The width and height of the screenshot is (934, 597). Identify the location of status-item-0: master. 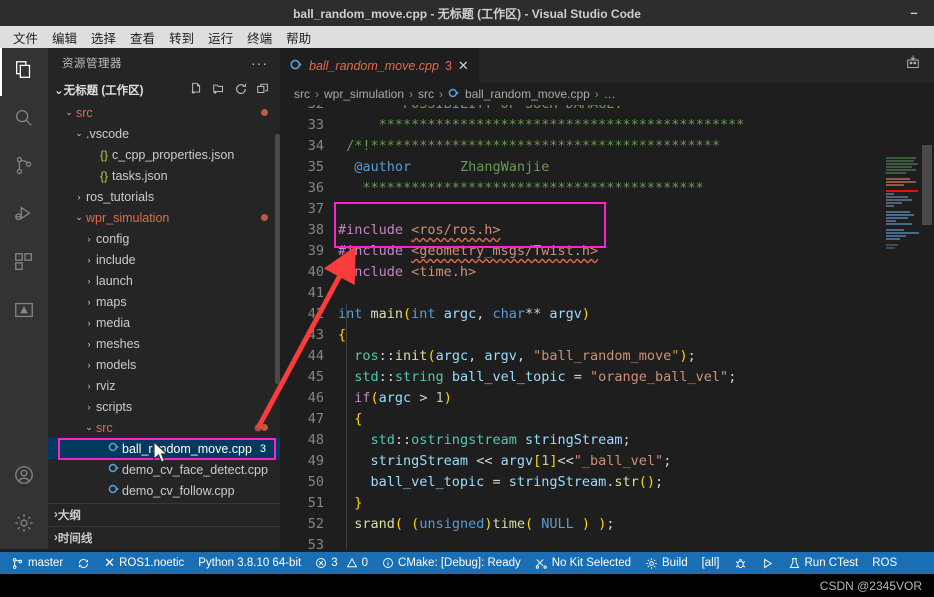
(37, 563).